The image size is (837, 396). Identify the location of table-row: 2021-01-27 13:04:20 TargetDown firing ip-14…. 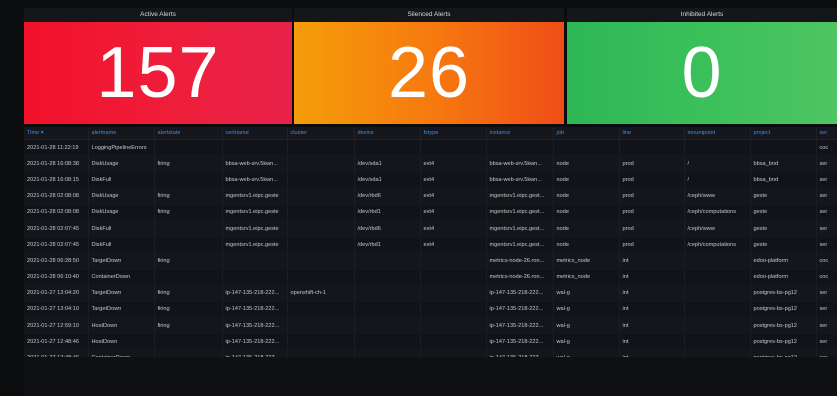
(430, 293).